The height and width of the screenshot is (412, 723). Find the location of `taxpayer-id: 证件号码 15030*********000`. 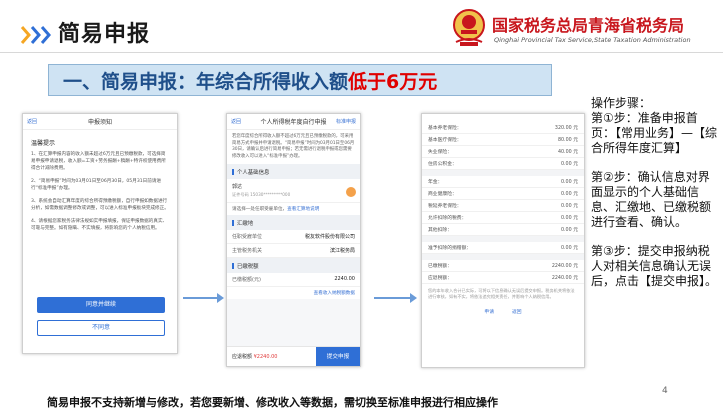

taxpayer-id: 证件号码 15030*********000 is located at coordinates (261, 194).